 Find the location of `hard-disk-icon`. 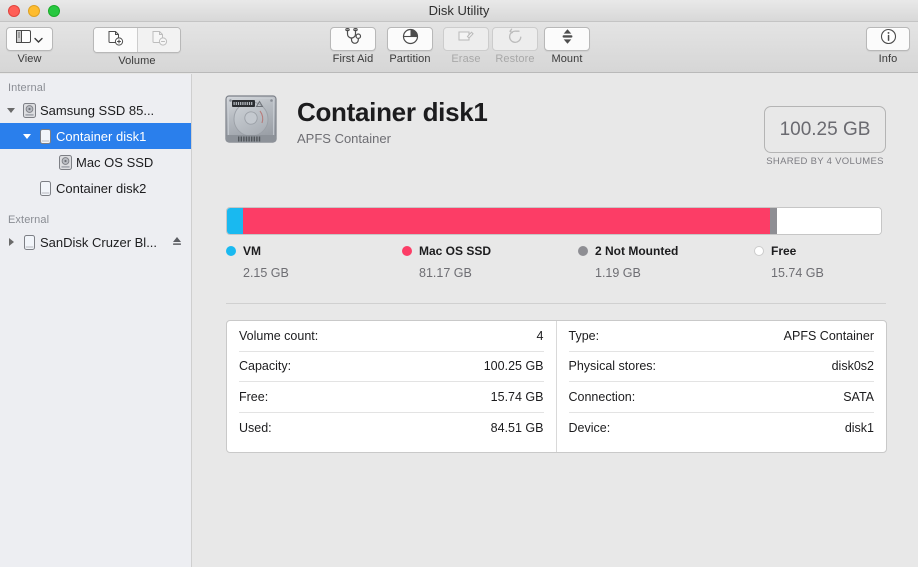

hard-disk-icon is located at coordinates (29, 110).